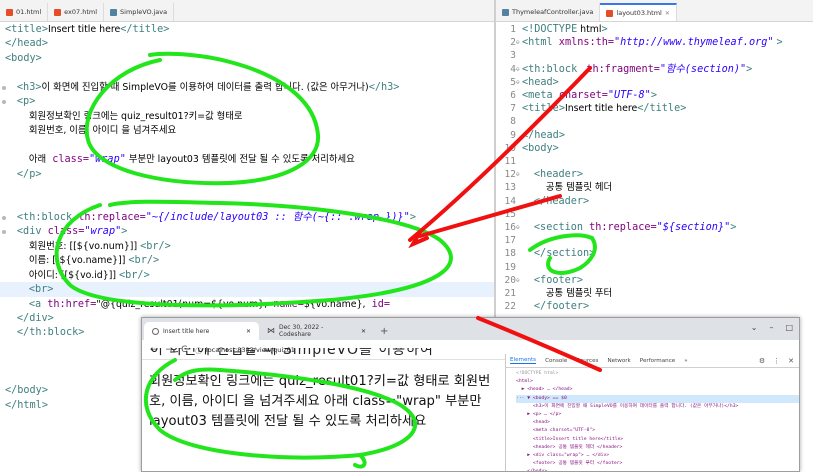  I want to click on code-line: 회원번호, 이름, 아이디 을 넘겨주세요, so click(247, 130).